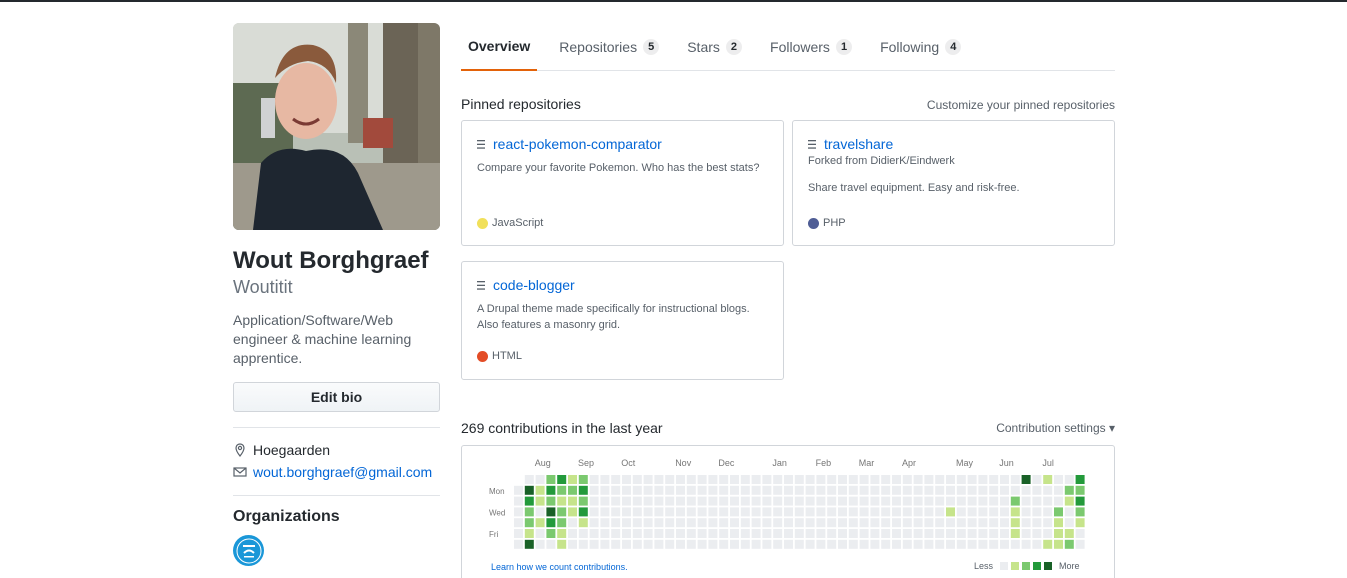  Describe the element at coordinates (818, 47) in the screenshot. I see `tab-followers: Followers 1` at that location.